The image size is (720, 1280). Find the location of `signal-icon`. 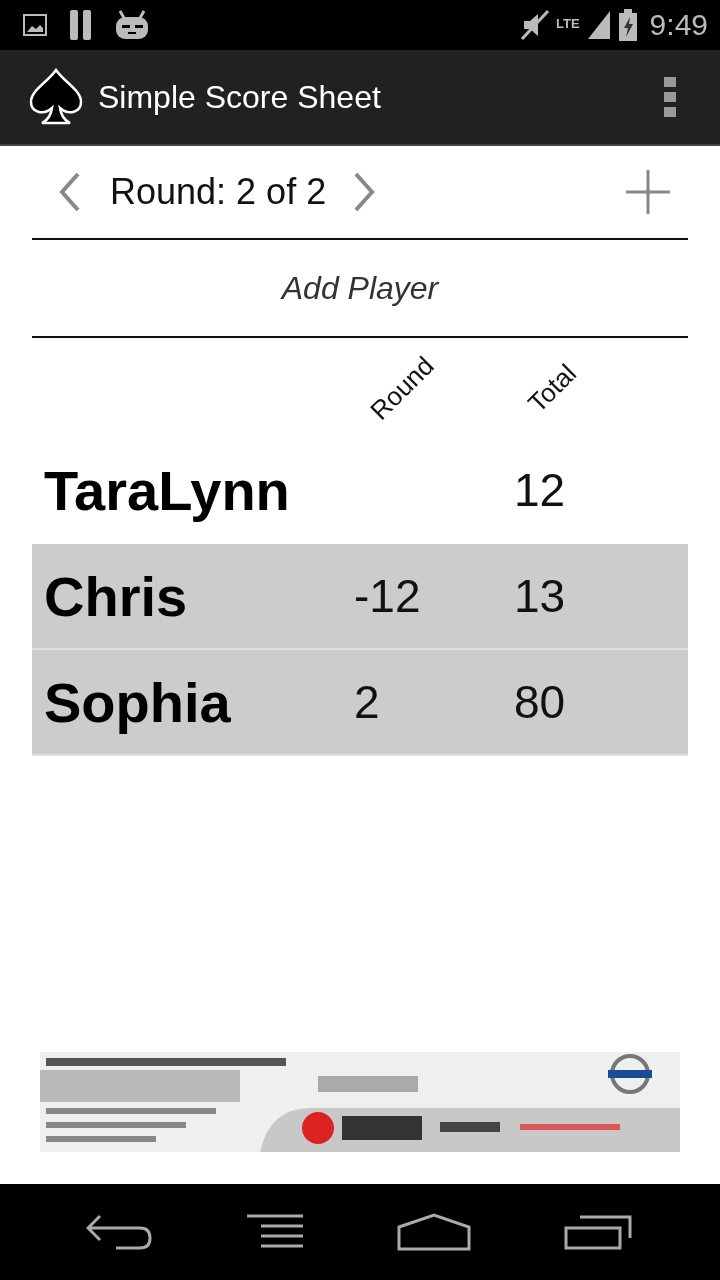

signal-icon is located at coordinates (598, 25).